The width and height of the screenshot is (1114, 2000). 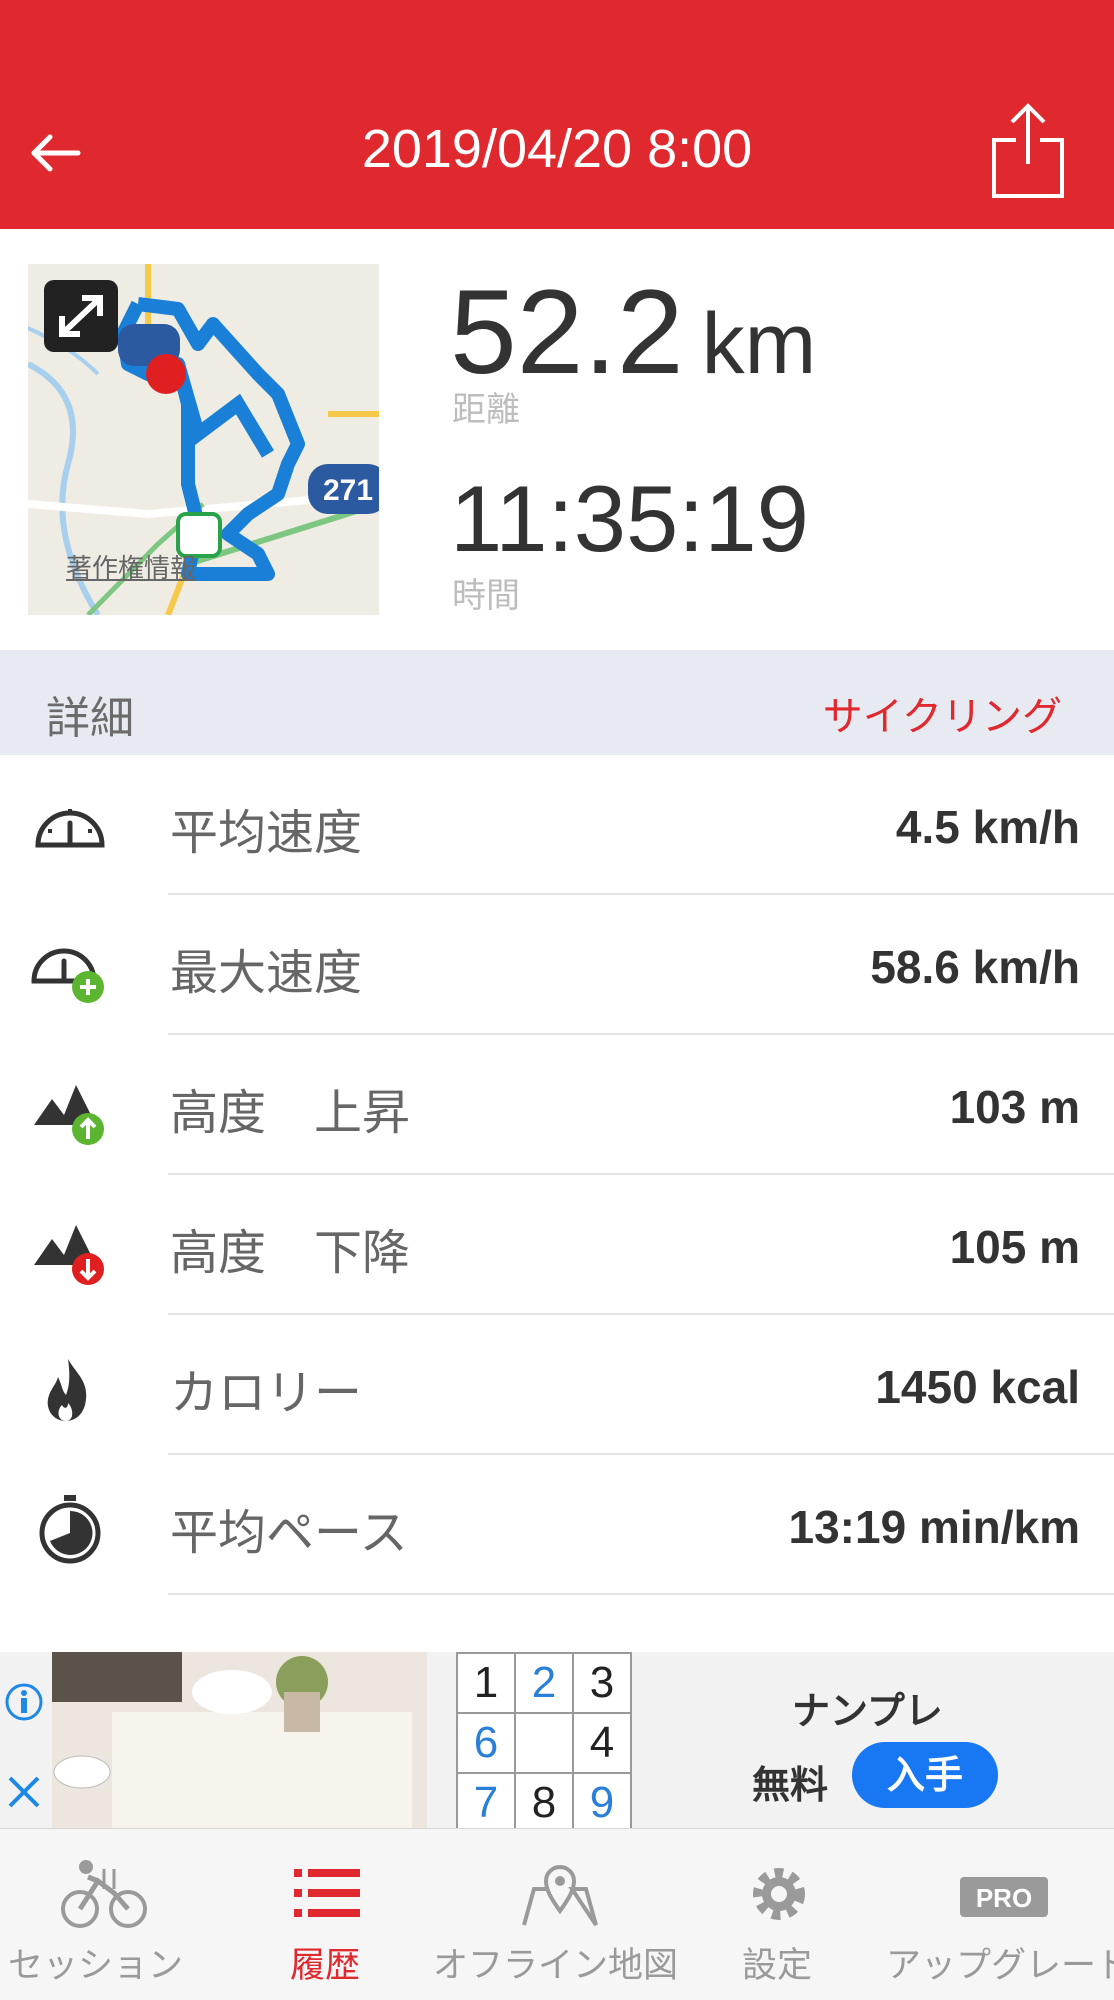 What do you see at coordinates (1000, 1966) in the screenshot?
I see `tab-label: アップグレード` at bounding box center [1000, 1966].